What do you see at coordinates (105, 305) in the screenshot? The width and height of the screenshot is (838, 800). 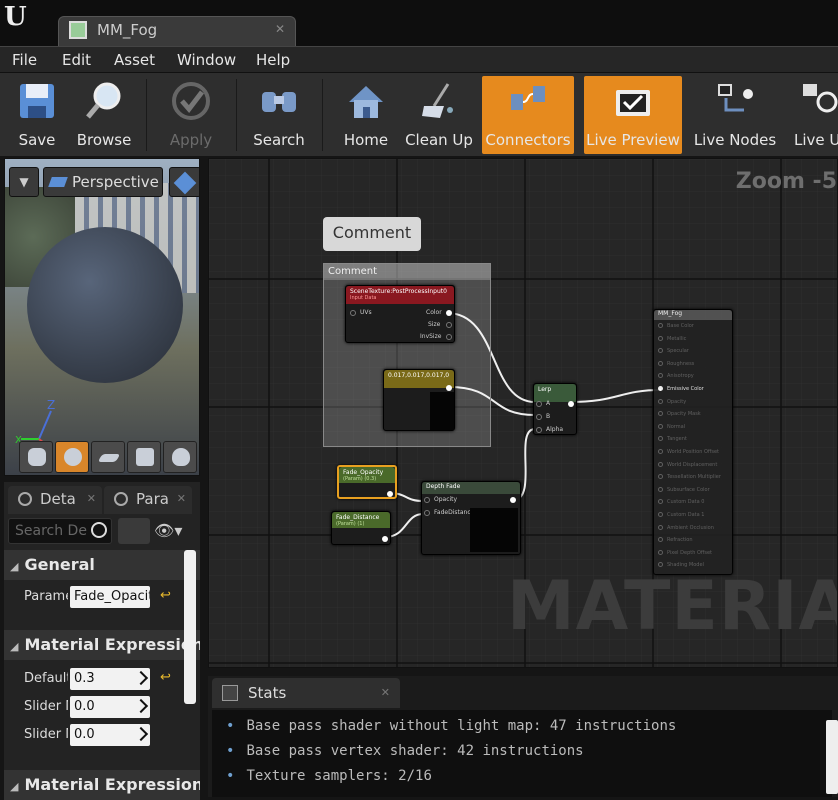 I see `preview-sphere` at bounding box center [105, 305].